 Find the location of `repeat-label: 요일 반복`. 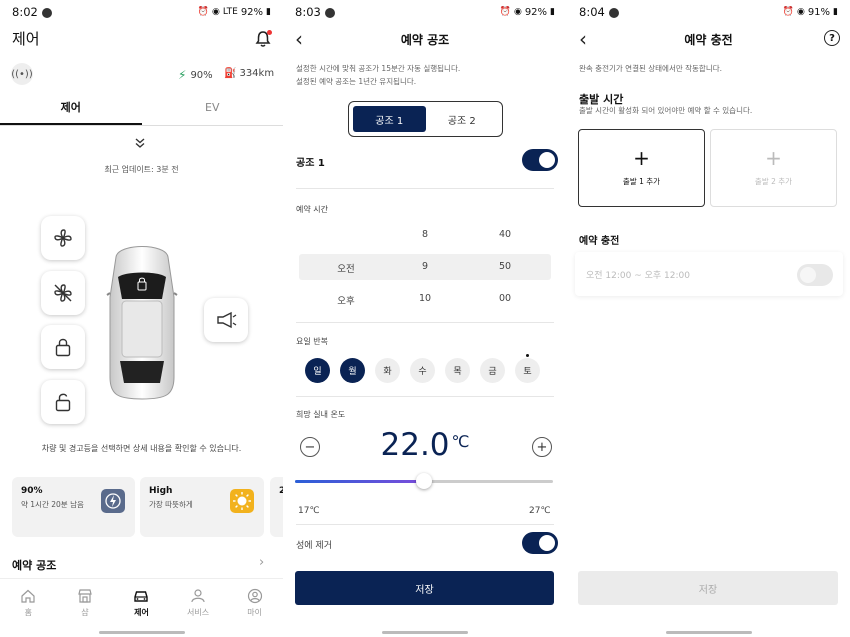

repeat-label: 요일 반복 is located at coordinates (312, 341).